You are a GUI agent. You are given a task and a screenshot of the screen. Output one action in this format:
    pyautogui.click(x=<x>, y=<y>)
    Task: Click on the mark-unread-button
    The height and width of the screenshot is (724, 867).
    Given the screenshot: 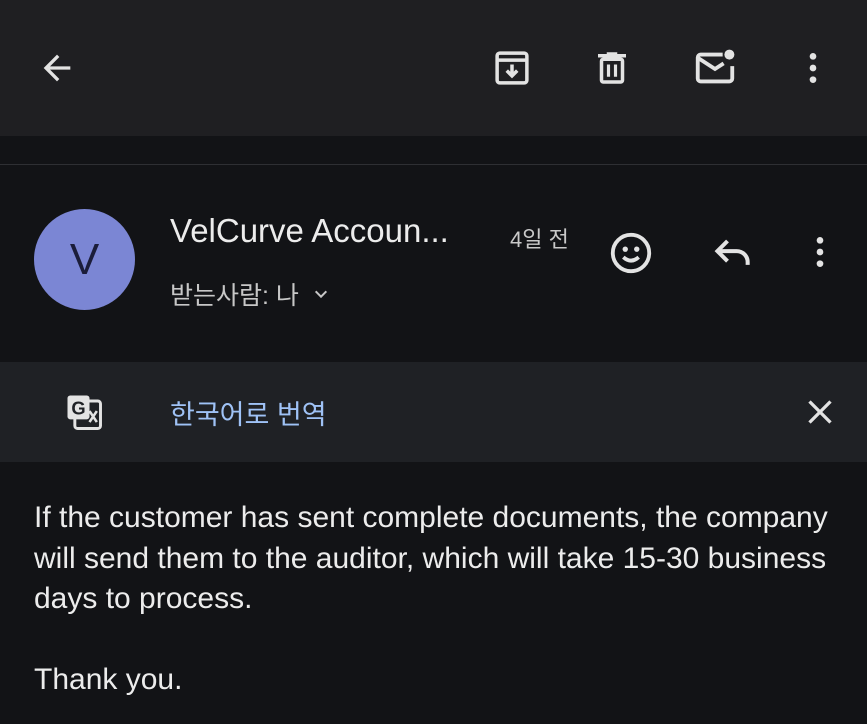 What is the action you would take?
    pyautogui.click(x=715, y=68)
    